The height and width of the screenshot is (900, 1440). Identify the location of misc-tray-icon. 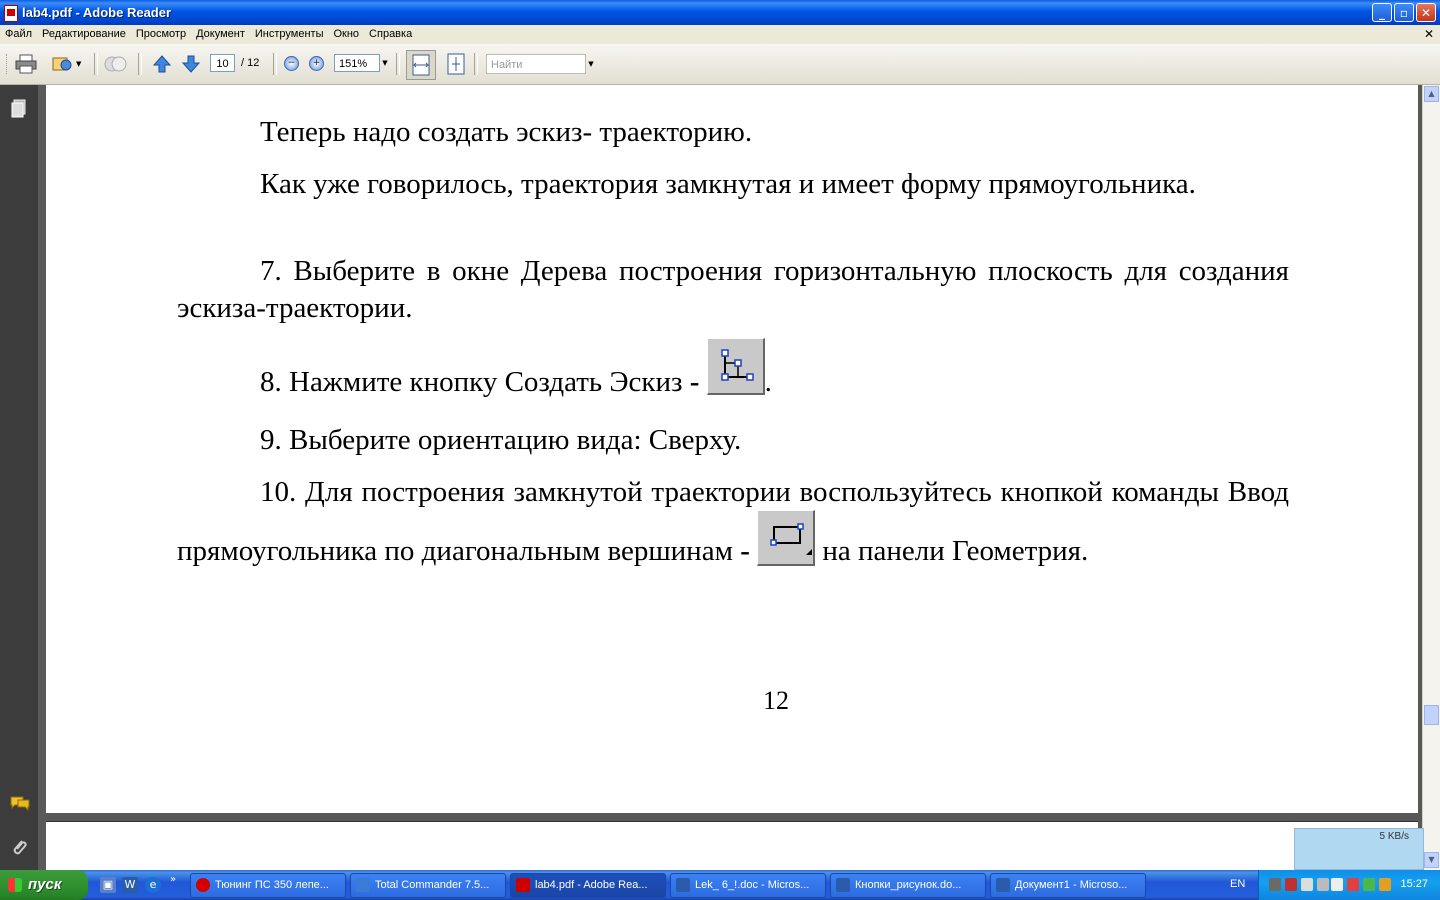
(1385, 884).